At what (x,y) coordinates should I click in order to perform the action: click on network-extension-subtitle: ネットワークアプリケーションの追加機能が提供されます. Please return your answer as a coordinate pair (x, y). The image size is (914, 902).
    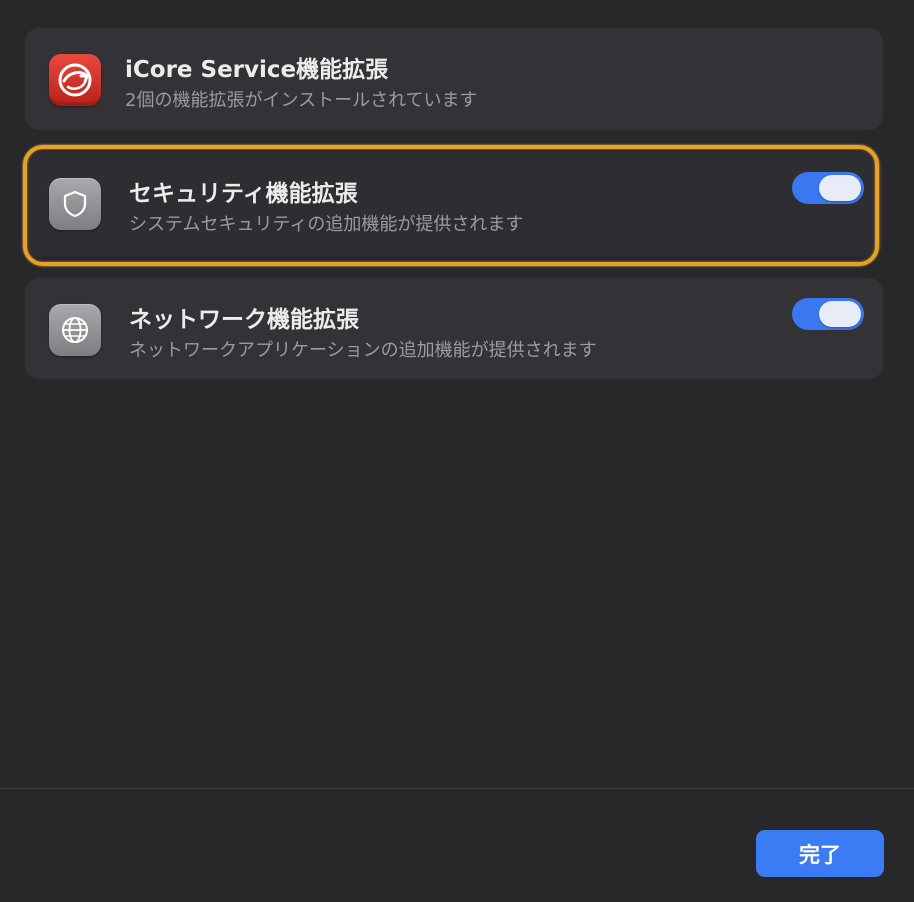
    Looking at the image, I should click on (363, 350).